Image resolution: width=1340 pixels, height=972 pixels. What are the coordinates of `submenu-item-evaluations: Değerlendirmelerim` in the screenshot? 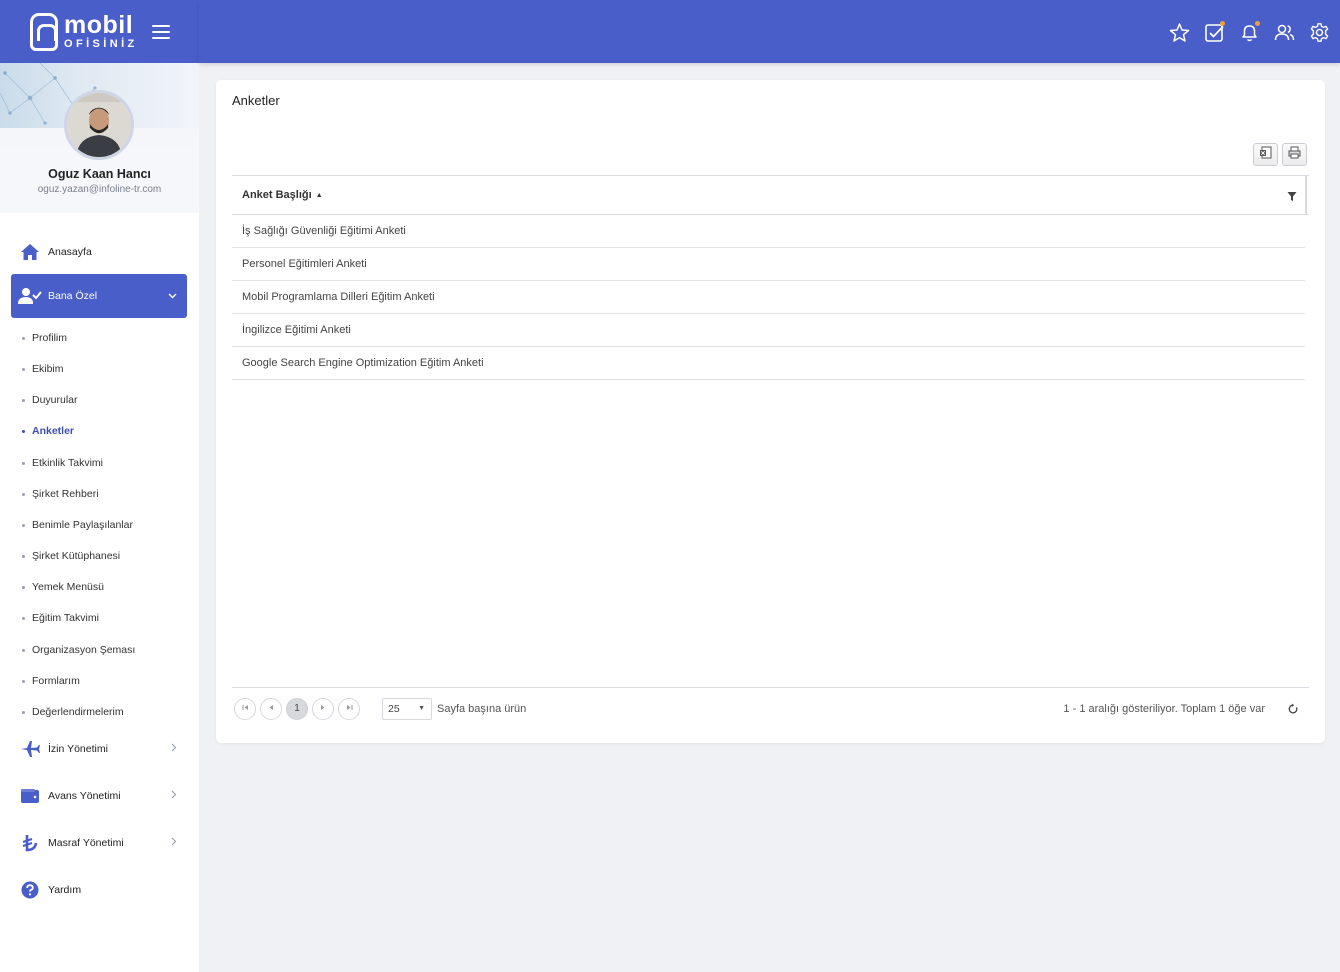 It's located at (73, 712).